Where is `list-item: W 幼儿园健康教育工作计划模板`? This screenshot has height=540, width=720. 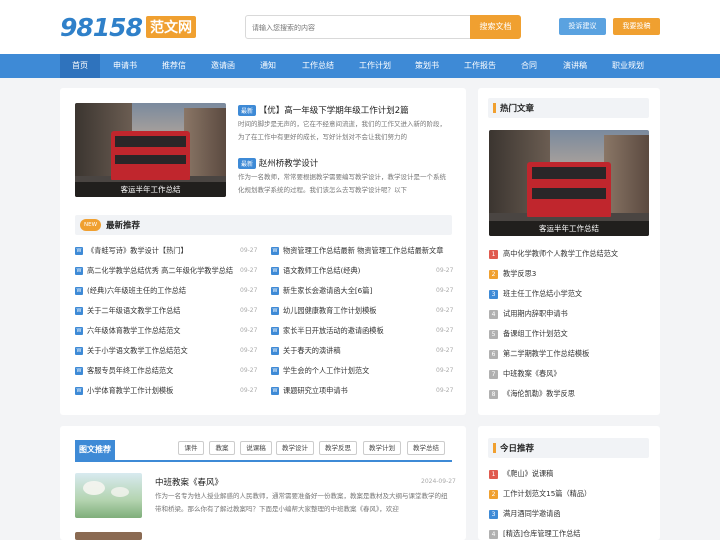 list-item: W 幼儿园健康教育工作计划模板 is located at coordinates (351, 311).